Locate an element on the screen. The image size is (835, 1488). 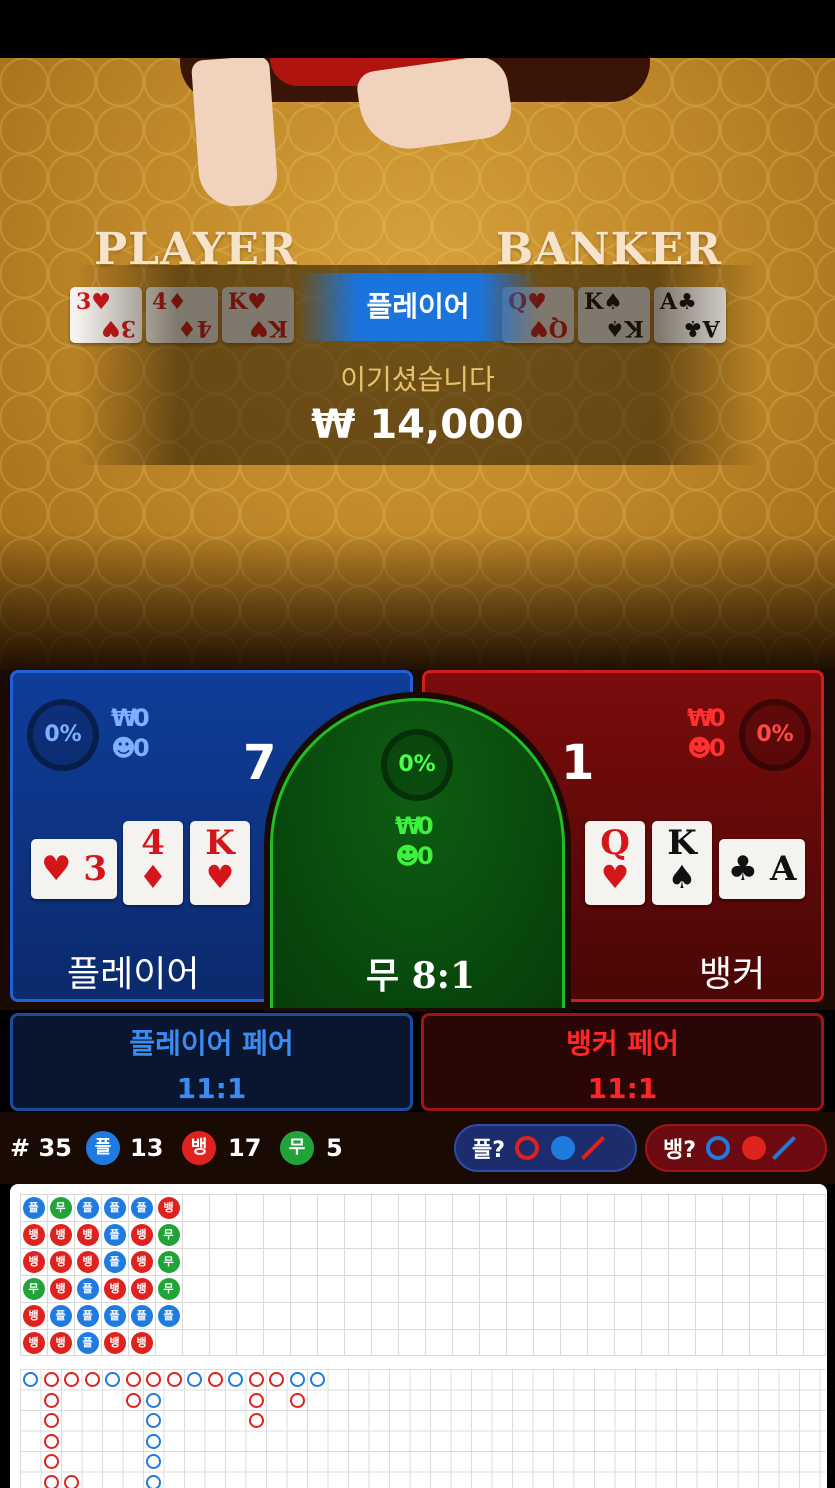
hand-card: K ♥ is located at coordinates (220, 863).